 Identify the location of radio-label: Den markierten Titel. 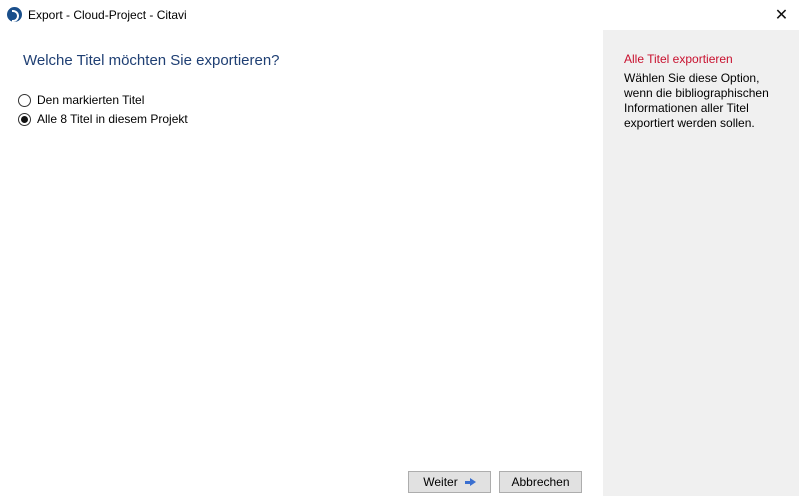
(91, 100).